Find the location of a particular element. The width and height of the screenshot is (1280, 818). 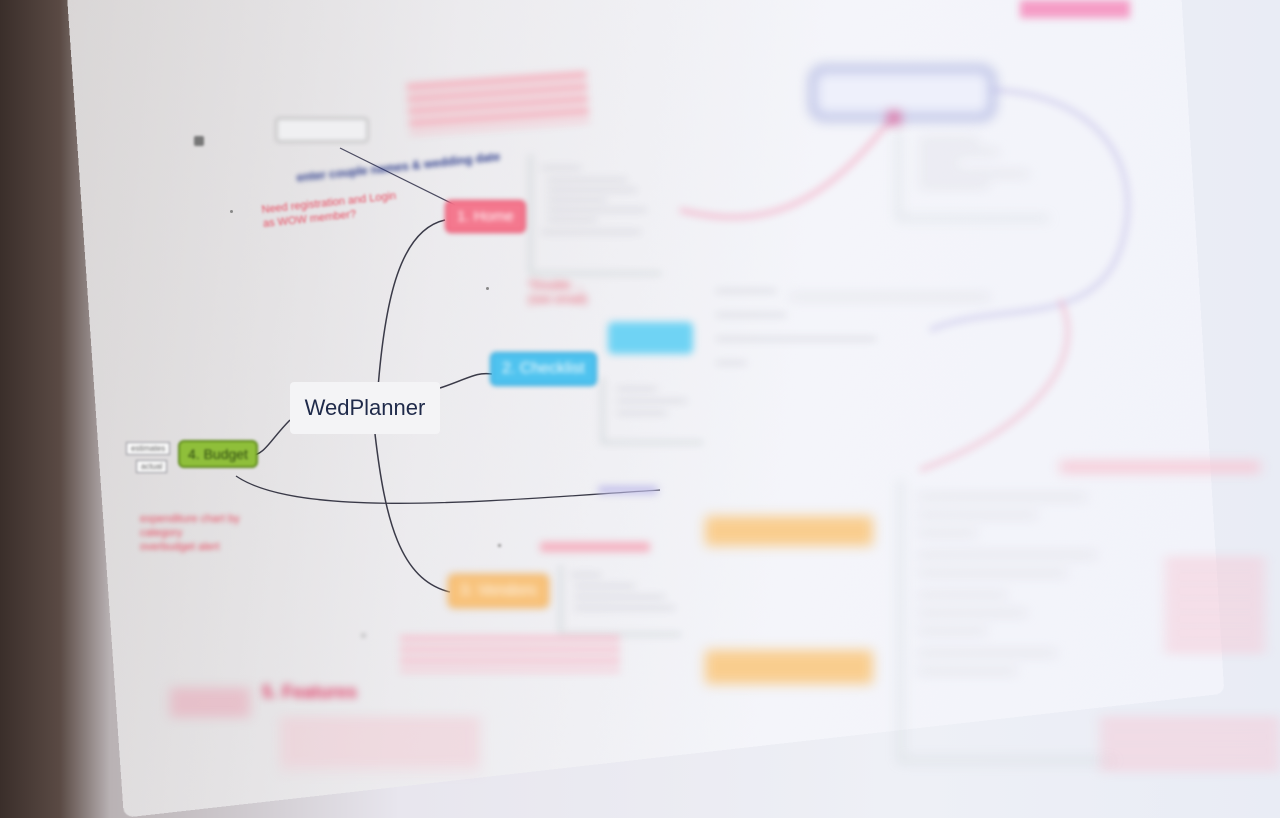

checklist-sublist is located at coordinates (652, 410).